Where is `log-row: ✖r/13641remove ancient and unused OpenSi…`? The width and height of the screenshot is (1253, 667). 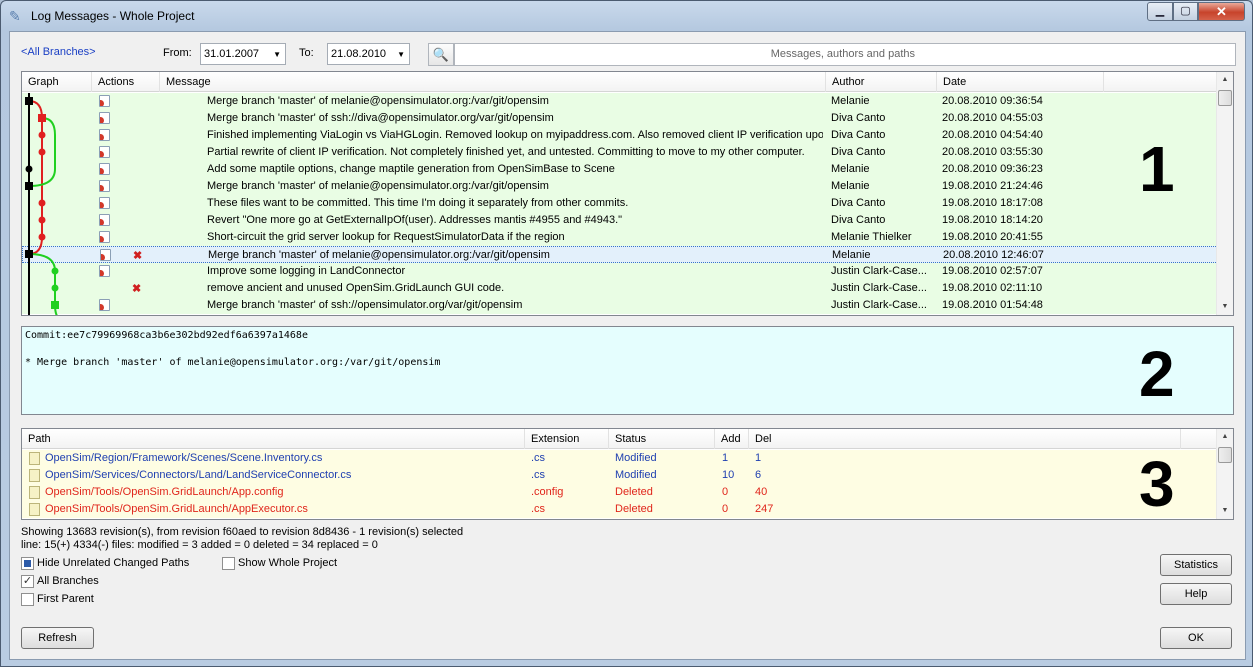 log-row: ✖r/13641remove ancient and unused OpenSi… is located at coordinates (620, 288).